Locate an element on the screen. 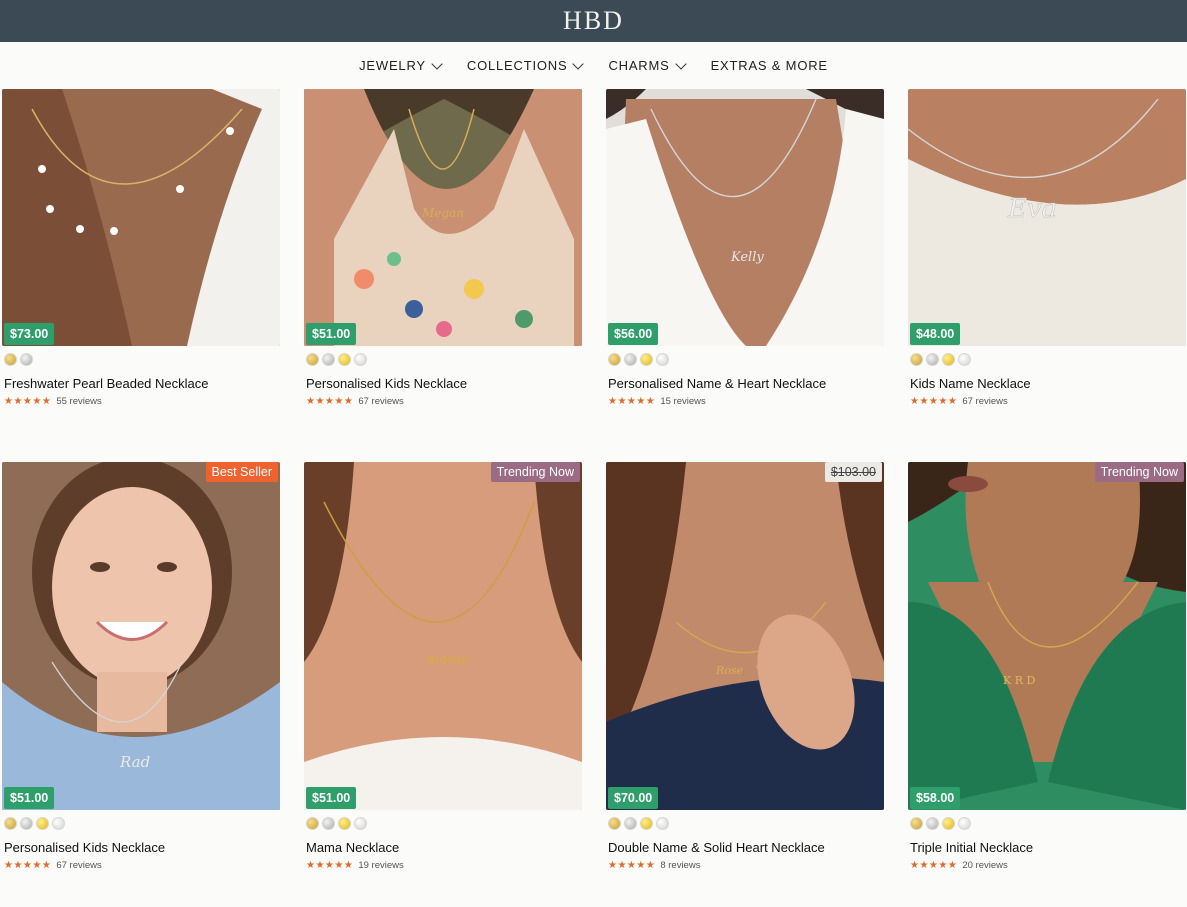 Image resolution: width=1187 pixels, height=907 pixels. svg-text: Kelly is located at coordinates (747, 257).